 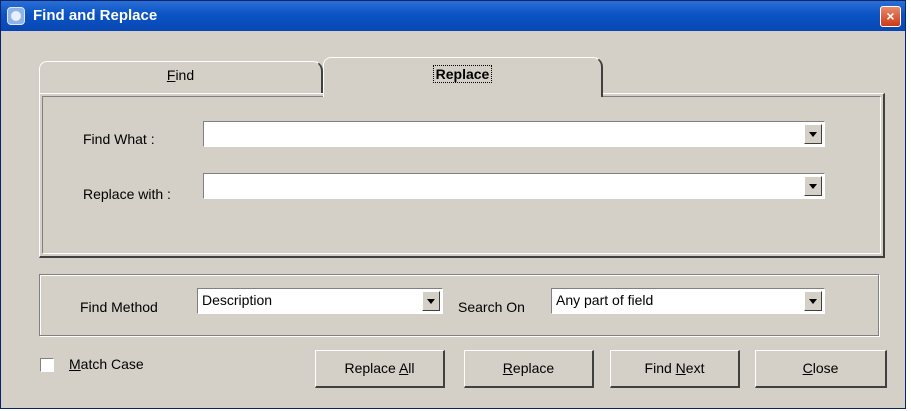 What do you see at coordinates (491, 307) in the screenshot?
I see `search-on-label: Search On` at bounding box center [491, 307].